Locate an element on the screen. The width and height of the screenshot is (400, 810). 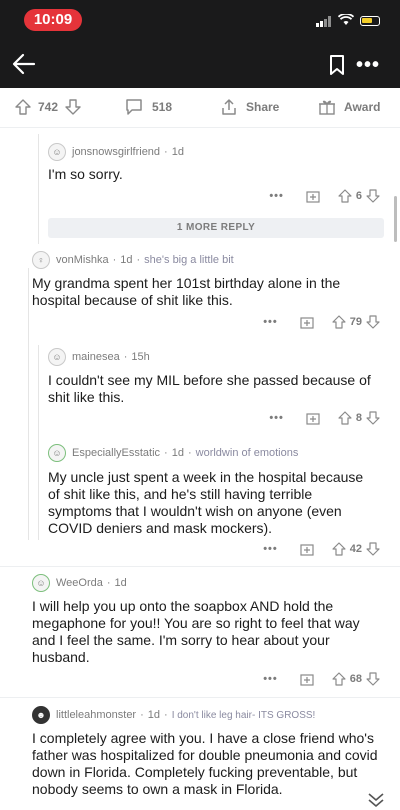
comment-author: vonMishka is located at coordinates (82, 260).